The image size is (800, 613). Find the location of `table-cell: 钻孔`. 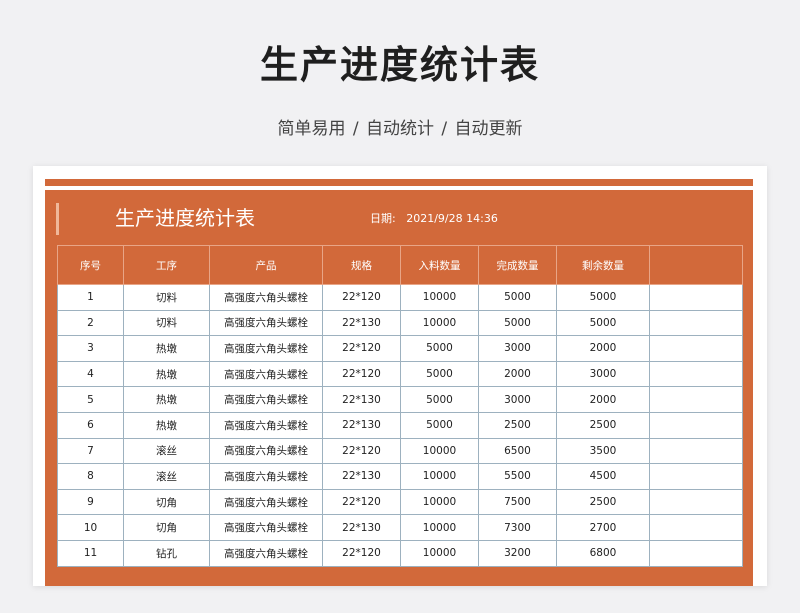

table-cell: 钻孔 is located at coordinates (166, 553).